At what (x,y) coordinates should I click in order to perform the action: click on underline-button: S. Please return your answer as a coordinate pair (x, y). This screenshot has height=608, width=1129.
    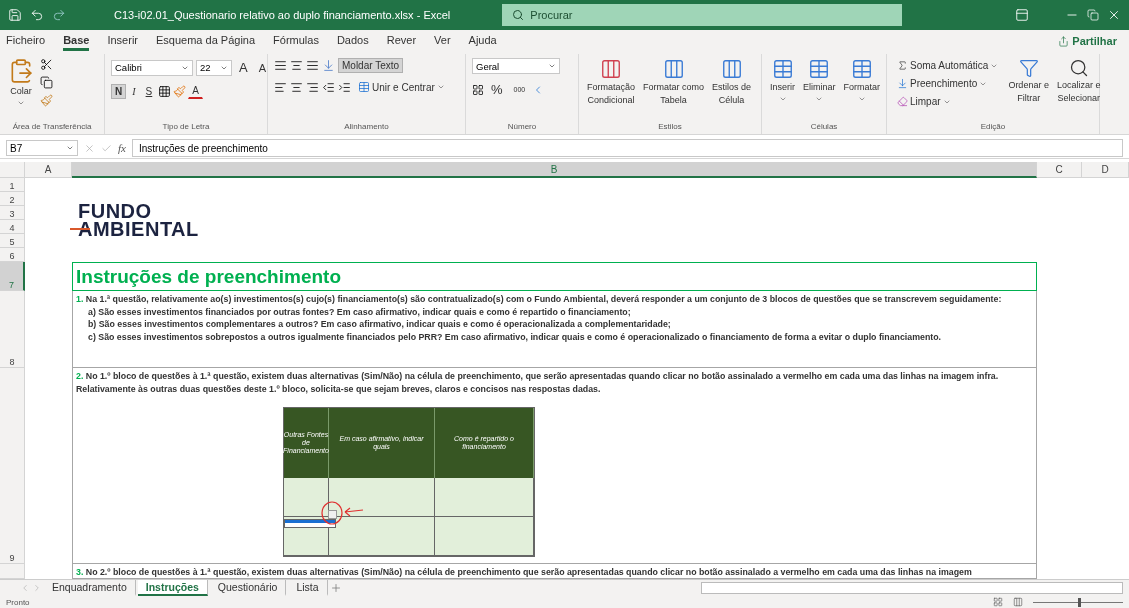
    Looking at the image, I should click on (149, 91).